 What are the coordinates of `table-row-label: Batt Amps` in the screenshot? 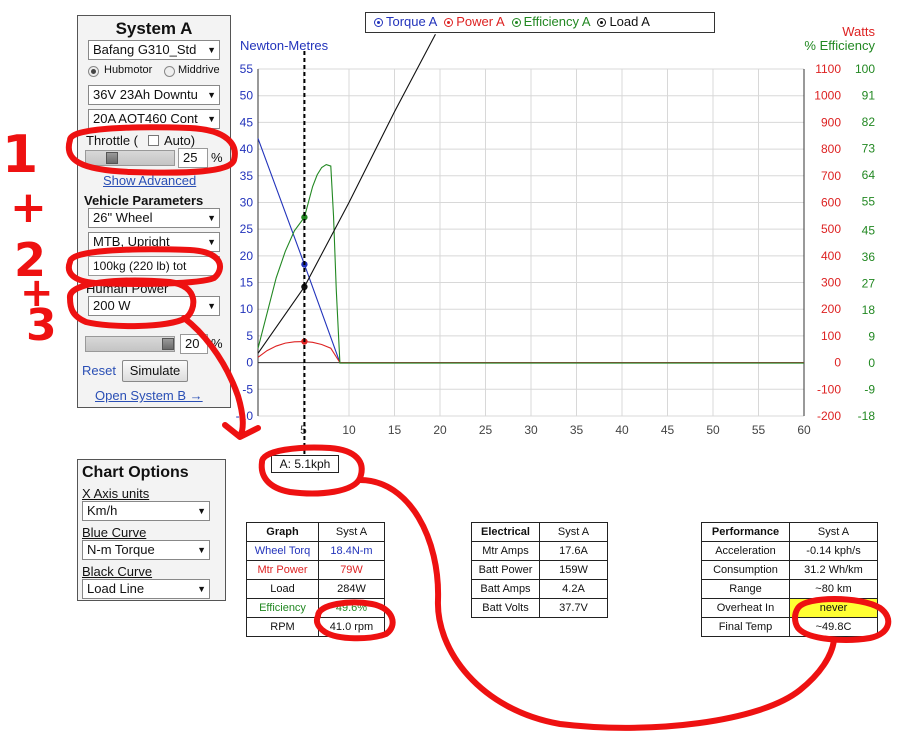 It's located at (505, 589).